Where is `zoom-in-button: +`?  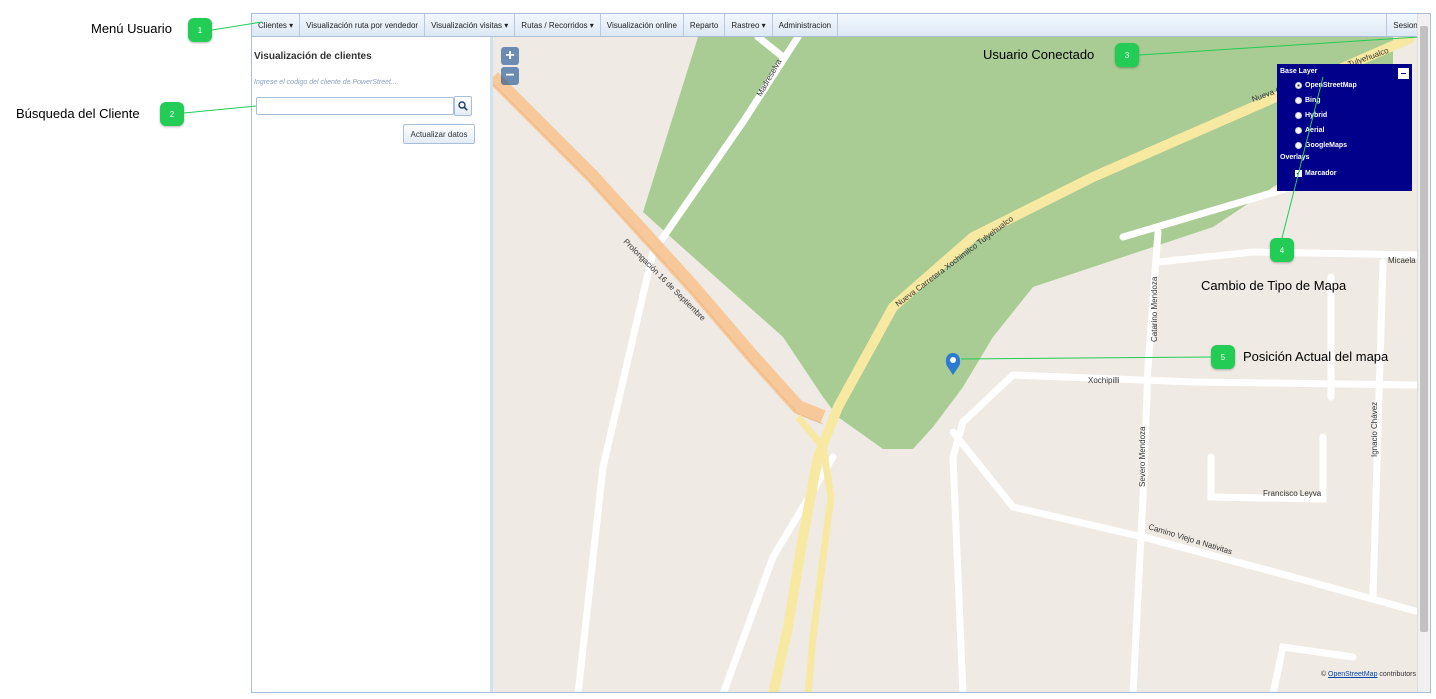 zoom-in-button: + is located at coordinates (510, 56).